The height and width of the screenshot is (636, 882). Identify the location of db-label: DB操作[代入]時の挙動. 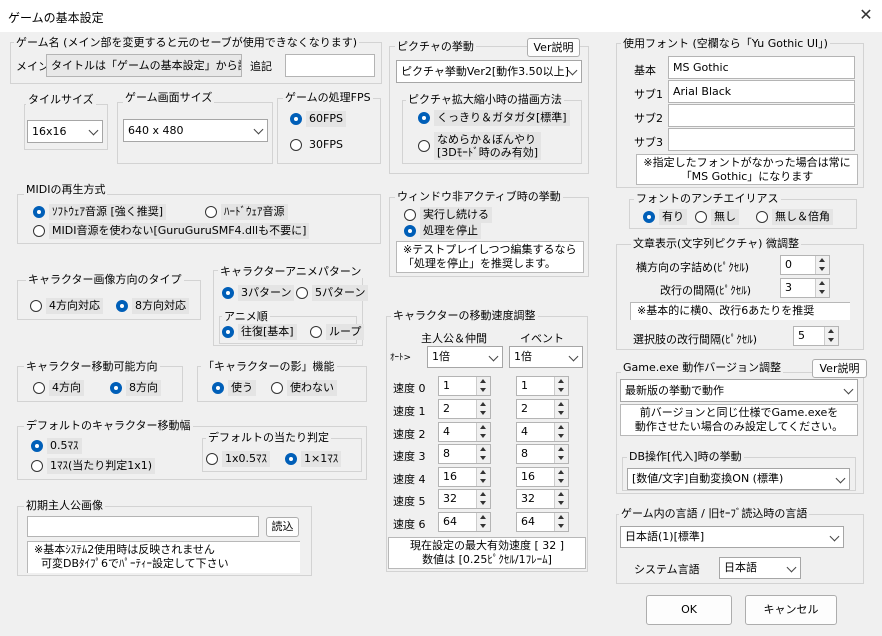
(685, 456).